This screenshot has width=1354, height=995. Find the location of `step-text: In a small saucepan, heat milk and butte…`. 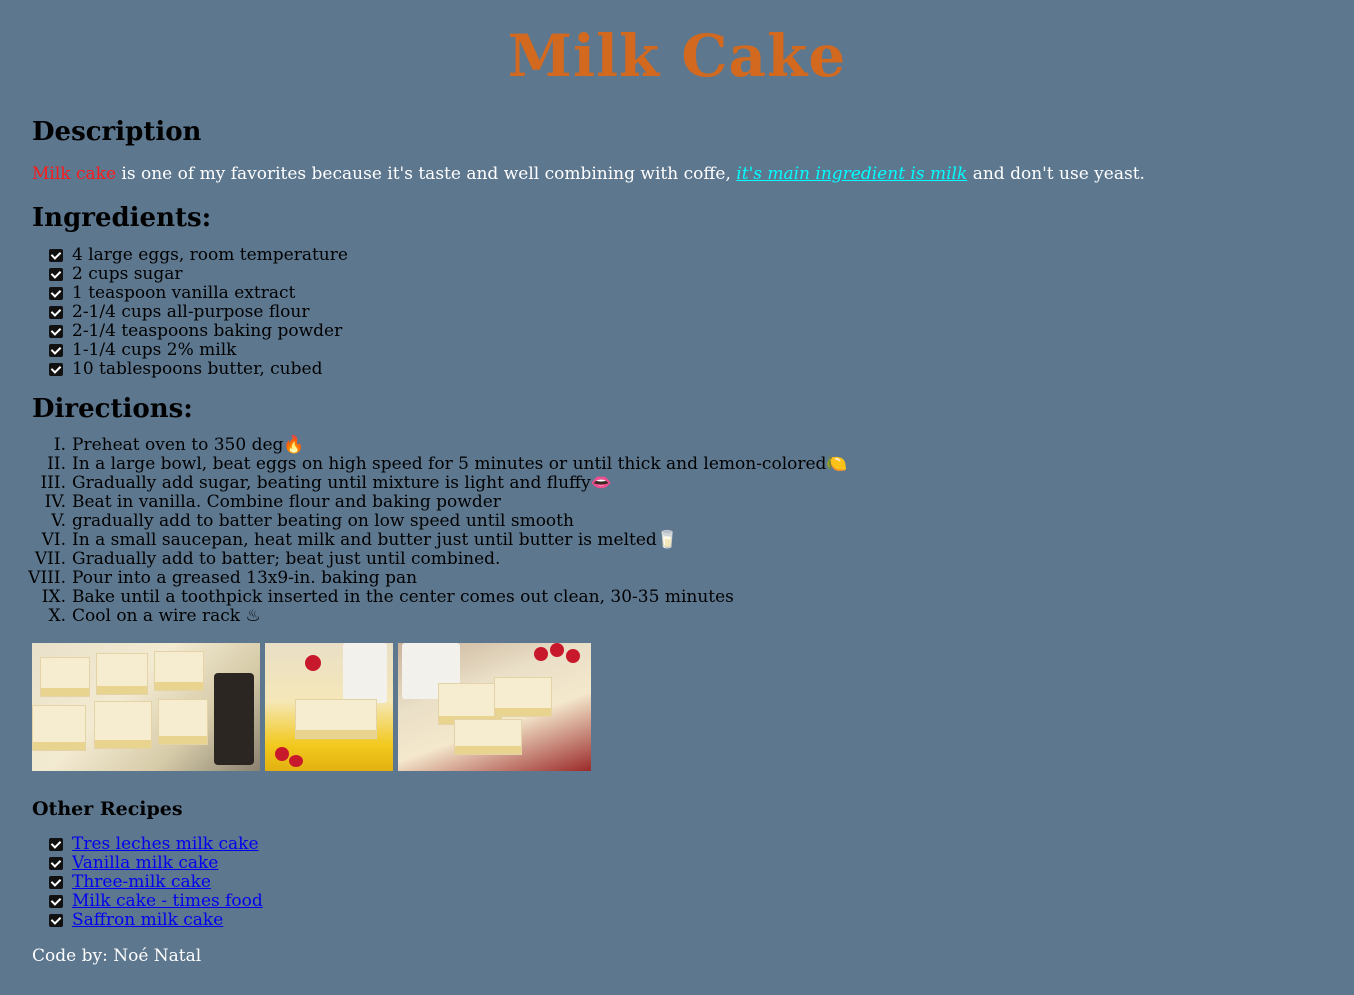

step-text: In a small saucepan, heat milk and butte… is located at coordinates (375, 540).